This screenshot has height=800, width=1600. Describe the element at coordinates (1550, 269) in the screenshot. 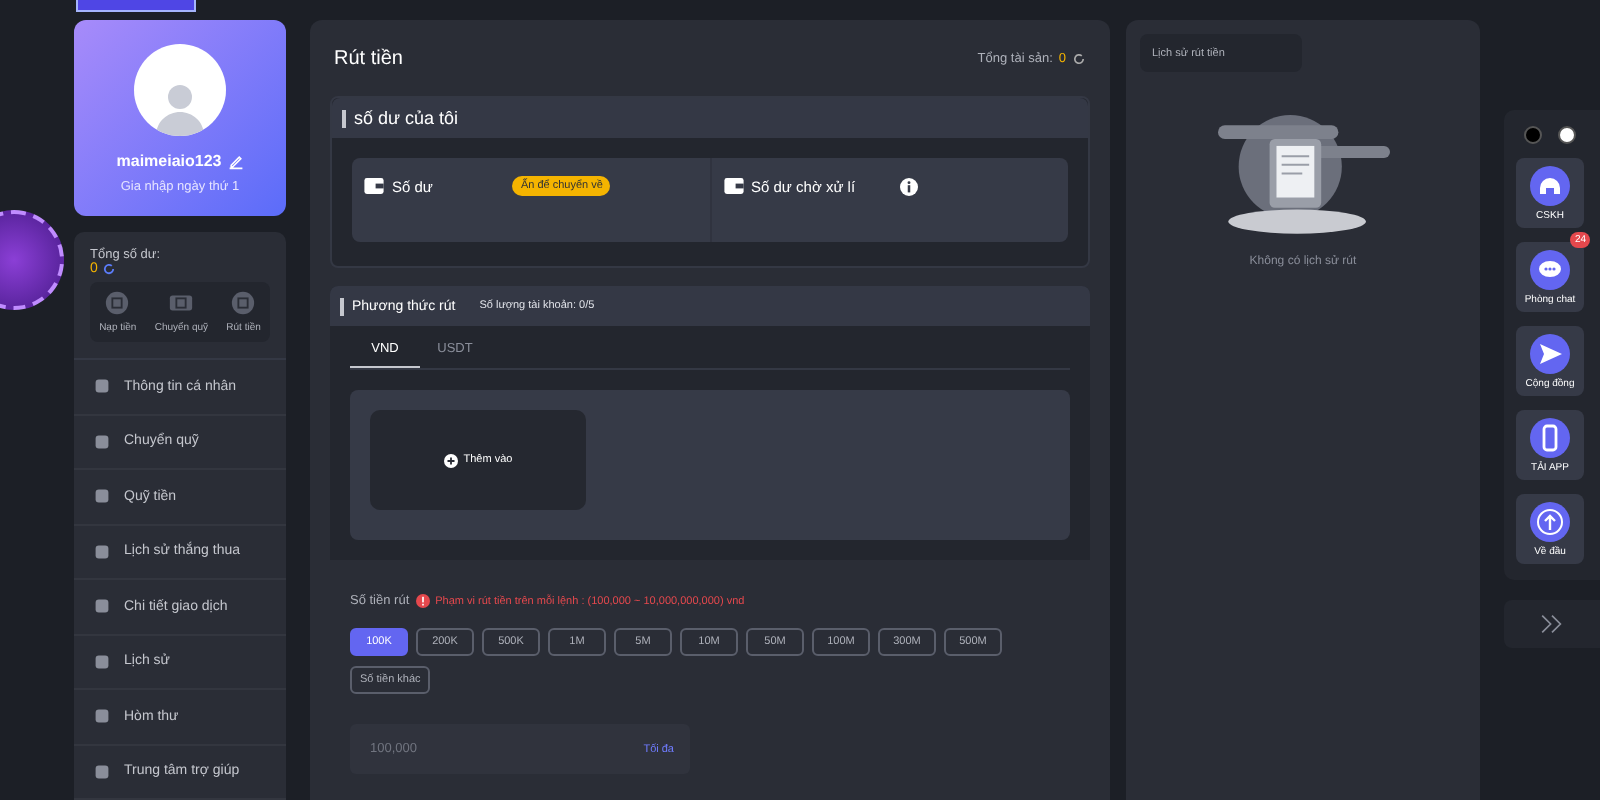

I see `chat-bubble-icon` at that location.